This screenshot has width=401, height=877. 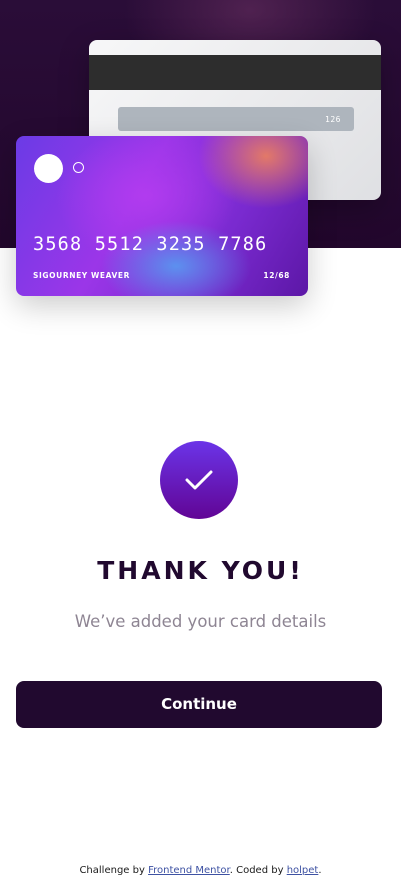 What do you see at coordinates (235, 72) in the screenshot?
I see `magnetic-stripe` at bounding box center [235, 72].